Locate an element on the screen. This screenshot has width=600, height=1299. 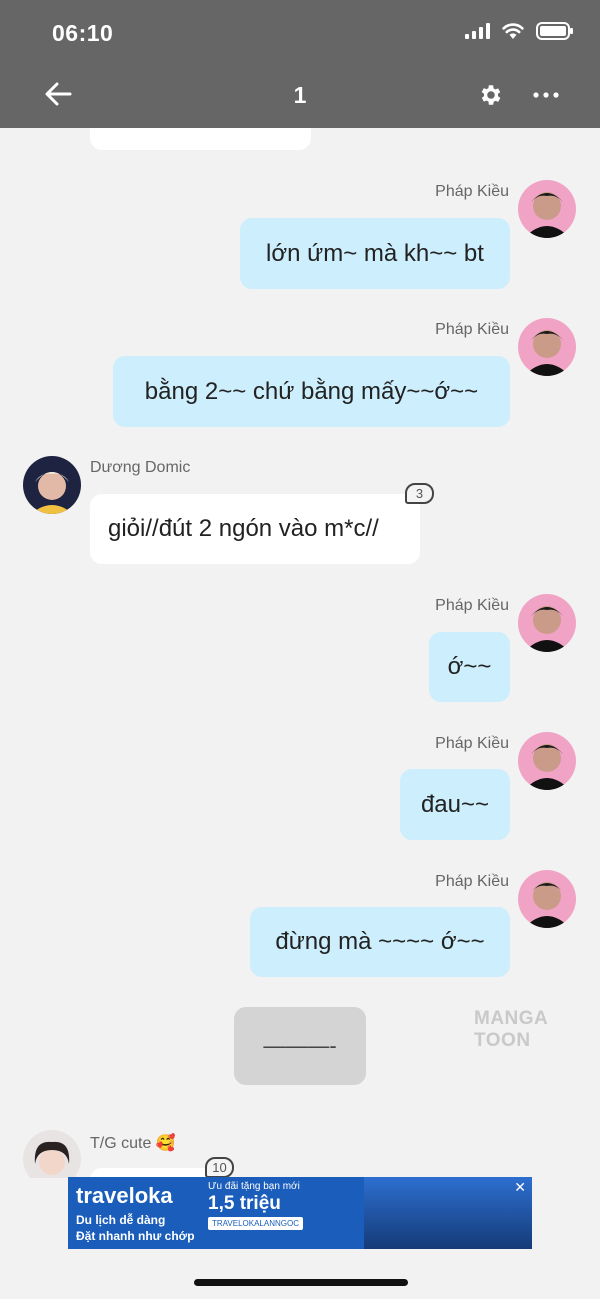
top-bar: 06:10 1 is located at coordinates (300, 64).